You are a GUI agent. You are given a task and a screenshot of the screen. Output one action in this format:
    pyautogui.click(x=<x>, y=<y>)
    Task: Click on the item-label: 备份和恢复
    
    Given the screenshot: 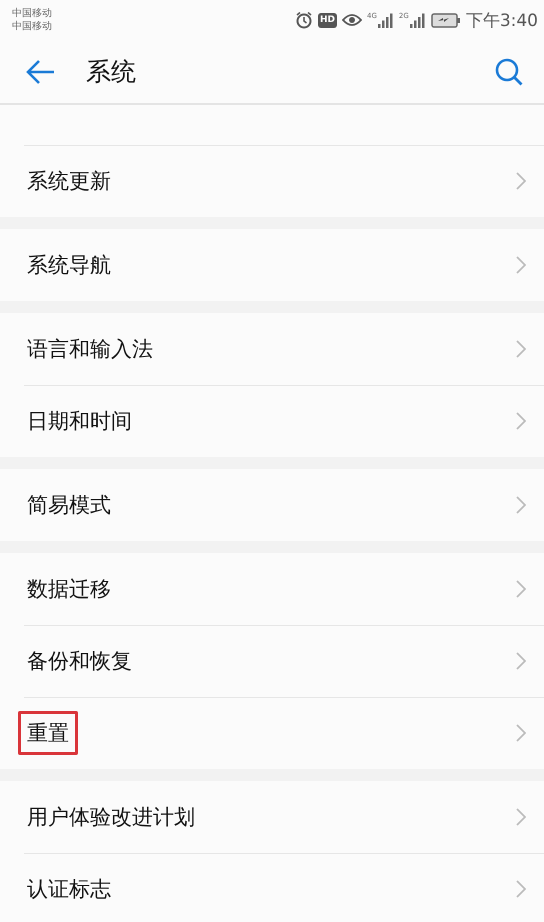 What is the action you would take?
    pyautogui.click(x=79, y=661)
    